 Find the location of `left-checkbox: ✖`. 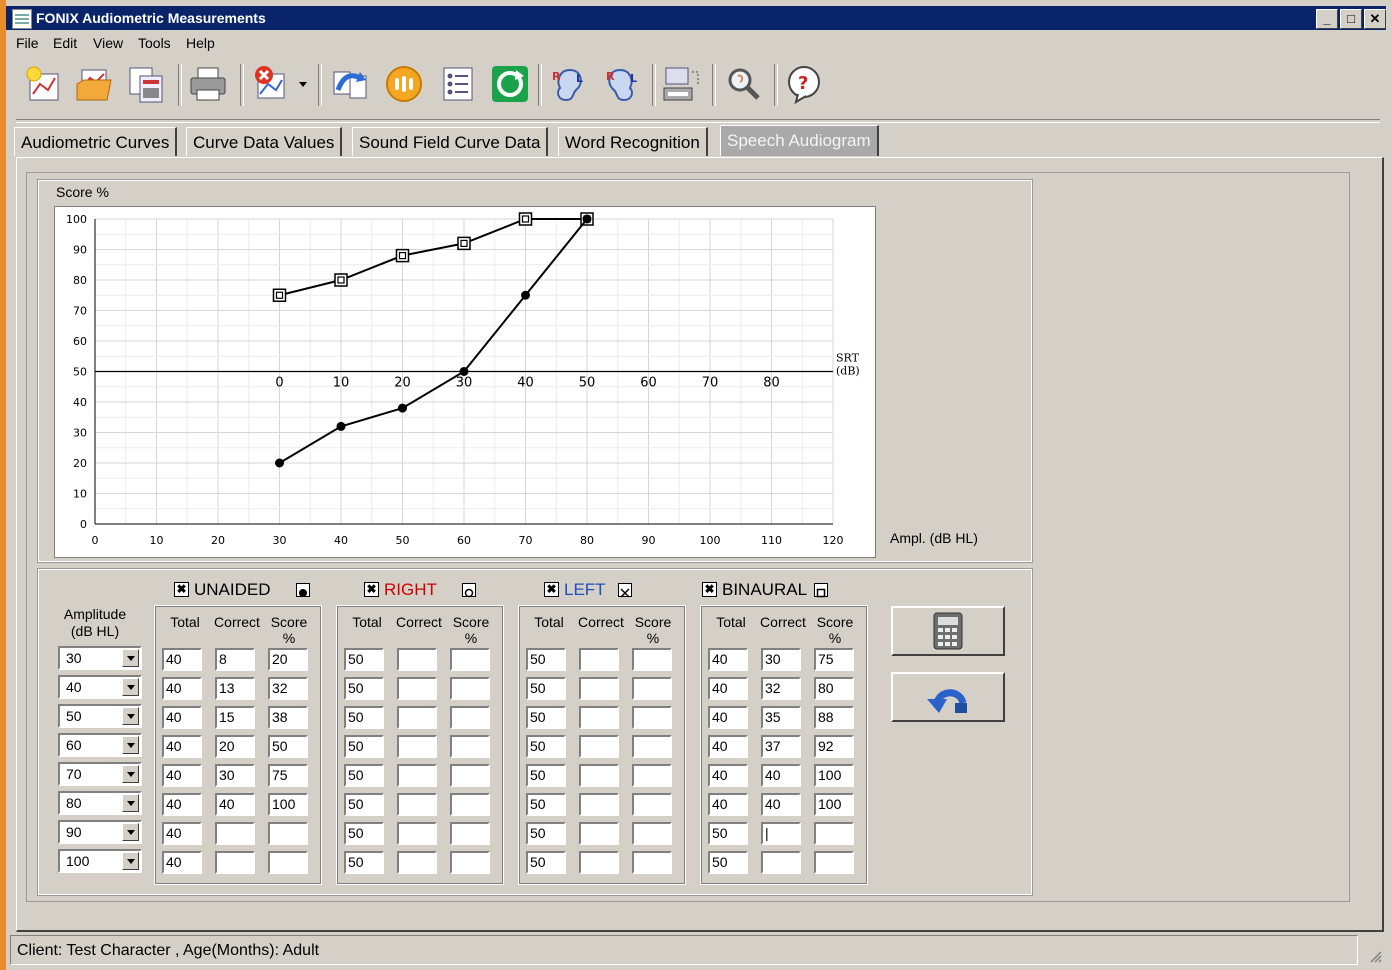

left-checkbox: ✖ is located at coordinates (551, 589).